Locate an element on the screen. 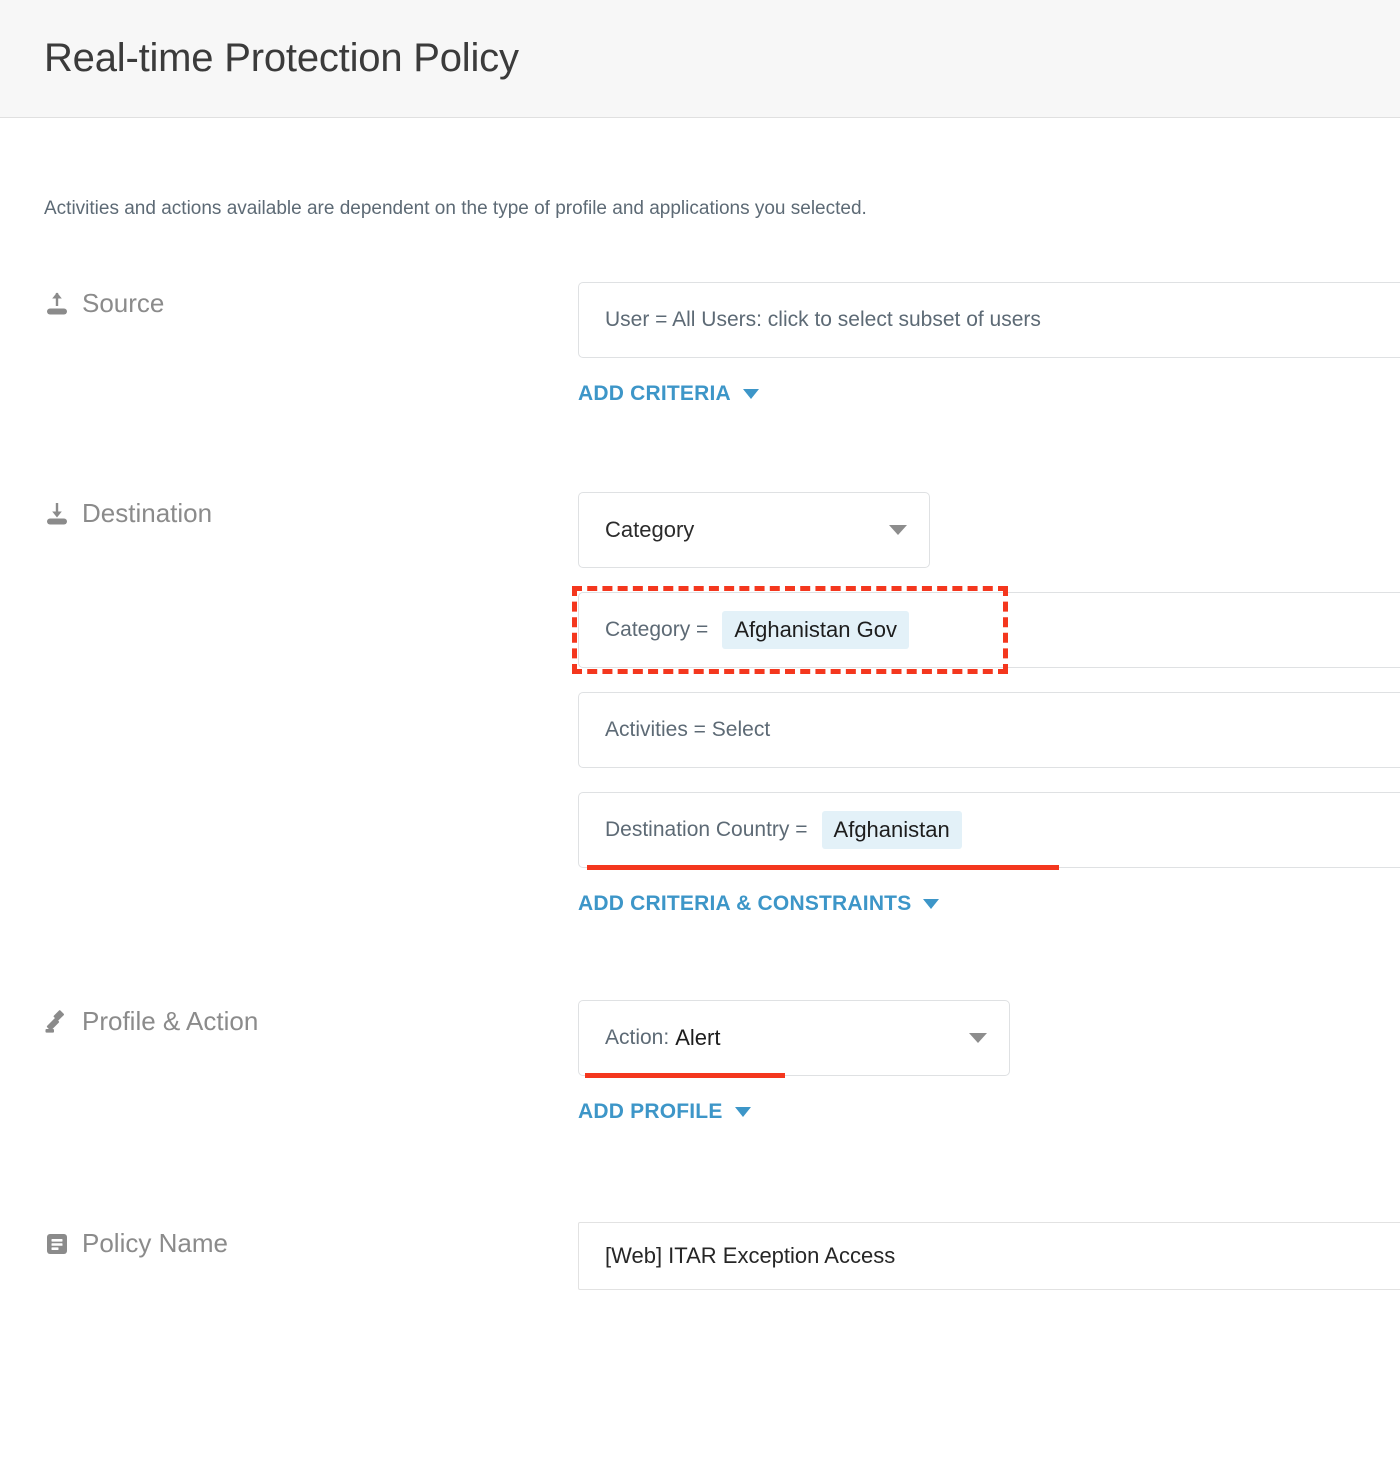  policy-name-label: Policy Name is located at coordinates (155, 1243).